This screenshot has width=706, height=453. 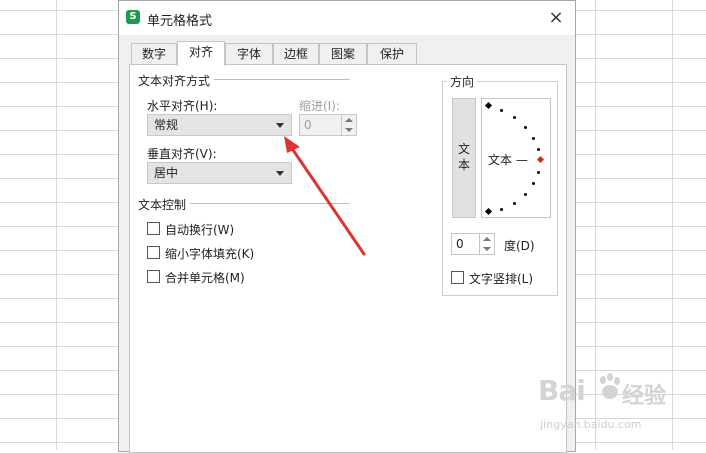 What do you see at coordinates (644, 396) in the screenshot?
I see `watermark-brand: 经验` at bounding box center [644, 396].